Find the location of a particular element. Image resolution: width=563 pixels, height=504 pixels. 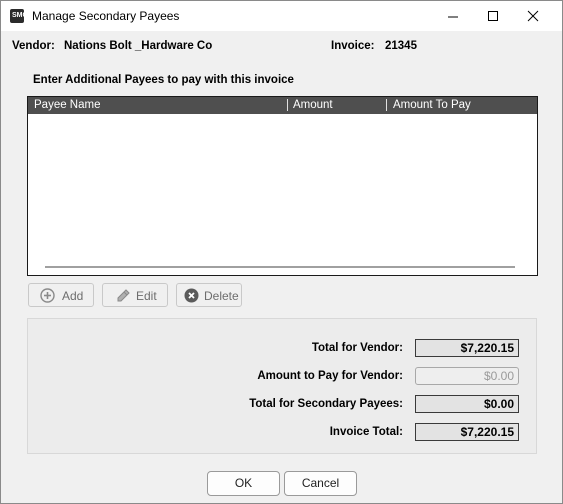

delete-button-label: Delete is located at coordinates (221, 296).